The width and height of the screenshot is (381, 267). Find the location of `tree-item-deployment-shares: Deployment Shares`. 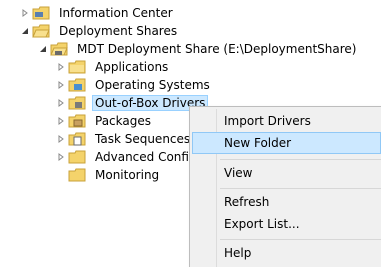

tree-item-deployment-shares: Deployment Shares is located at coordinates (100, 31).